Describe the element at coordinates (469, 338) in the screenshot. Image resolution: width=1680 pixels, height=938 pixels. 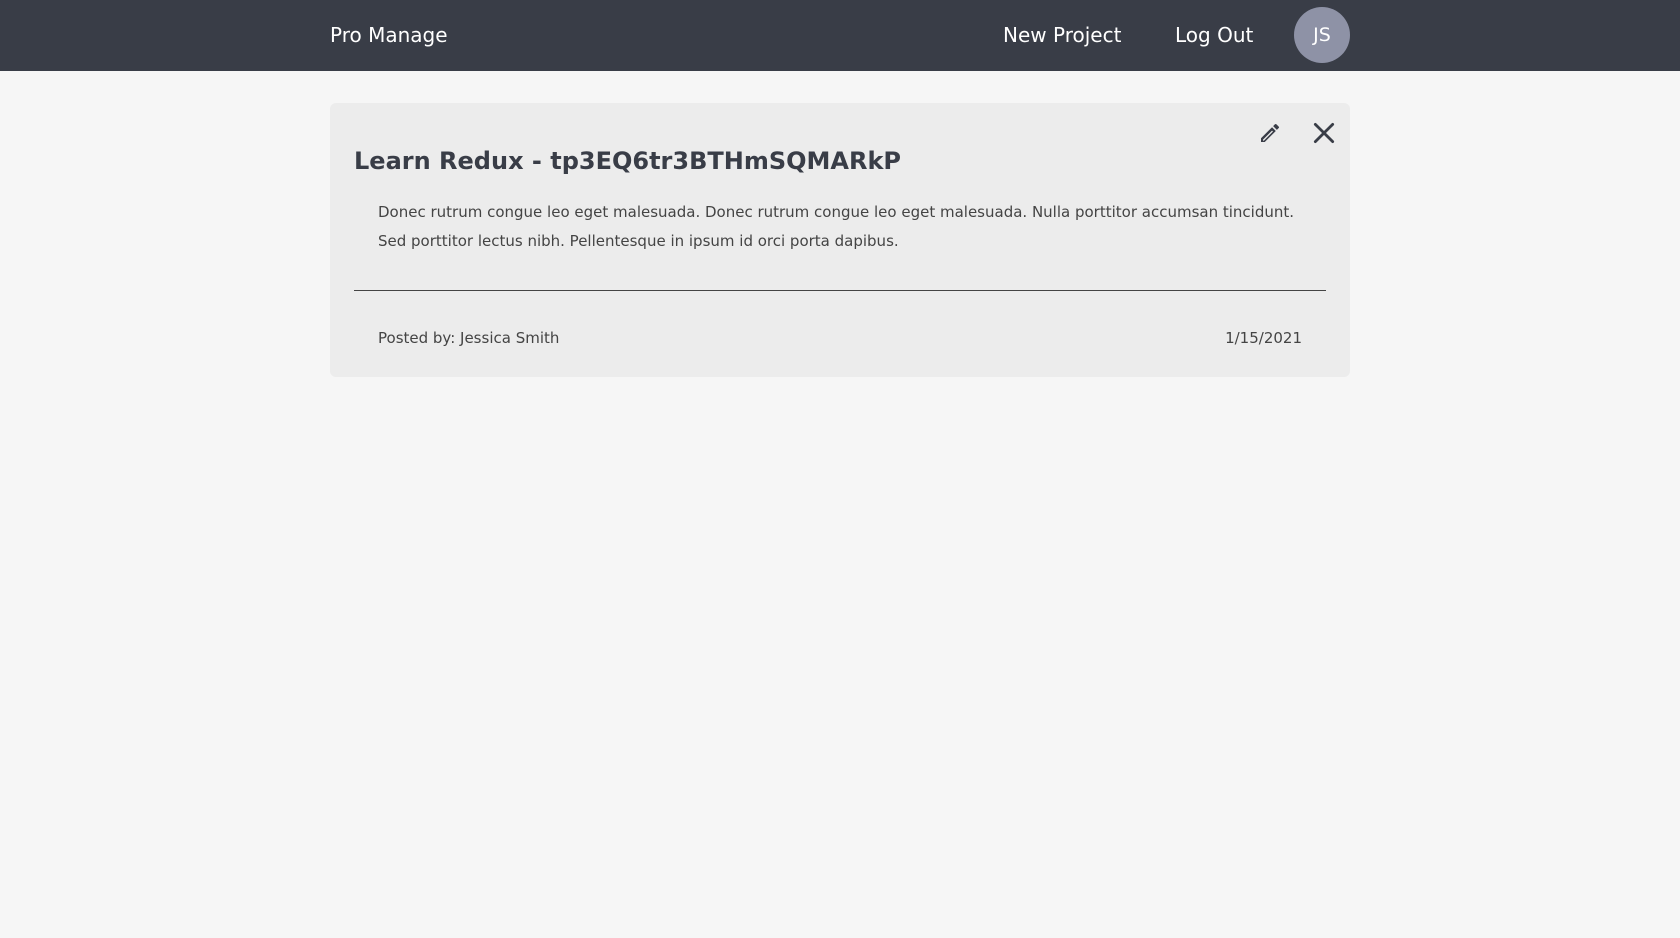
I see `posted-by-text: Posted by: Jessica Smith` at that location.